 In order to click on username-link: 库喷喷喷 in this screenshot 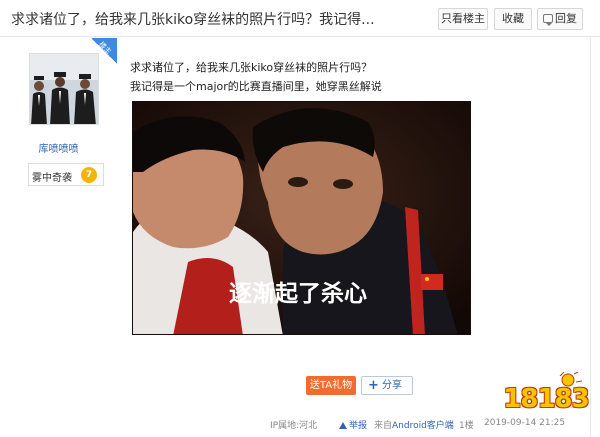, I will do `click(58, 147)`.